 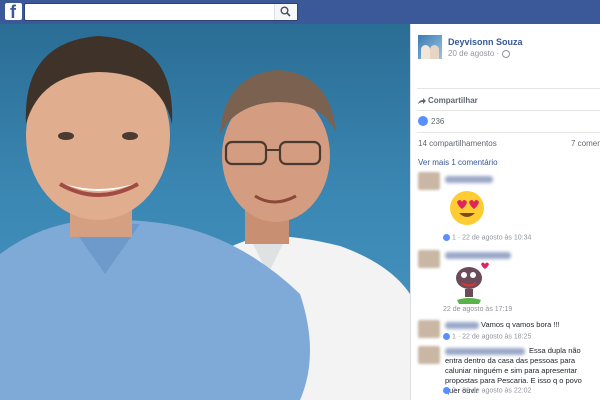 I want to click on share-arrow-icon, so click(x=422, y=100).